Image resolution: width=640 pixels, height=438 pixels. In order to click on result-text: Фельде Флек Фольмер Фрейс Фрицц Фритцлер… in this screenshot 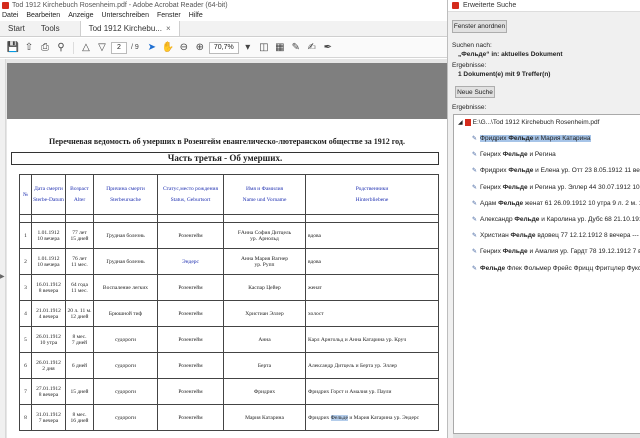, I will do `click(560, 268)`.